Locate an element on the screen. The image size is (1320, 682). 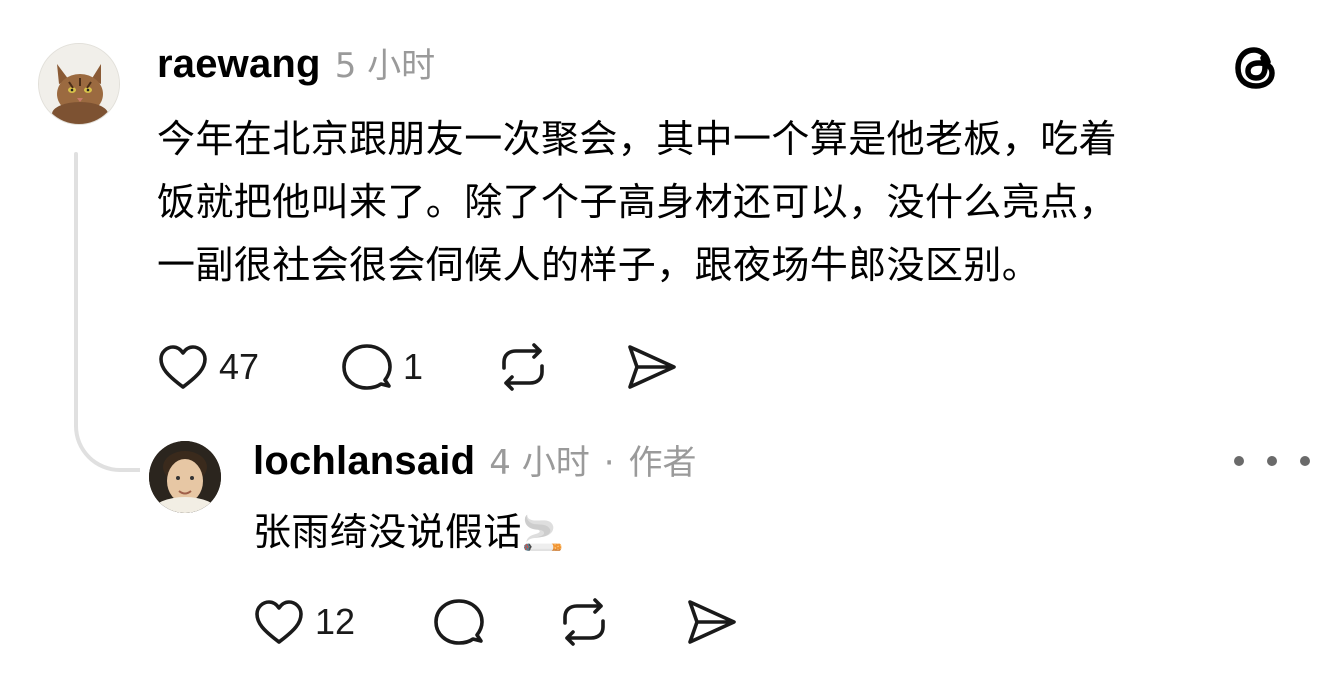
cigarette-emoji: 🚬 is located at coordinates (543, 534).